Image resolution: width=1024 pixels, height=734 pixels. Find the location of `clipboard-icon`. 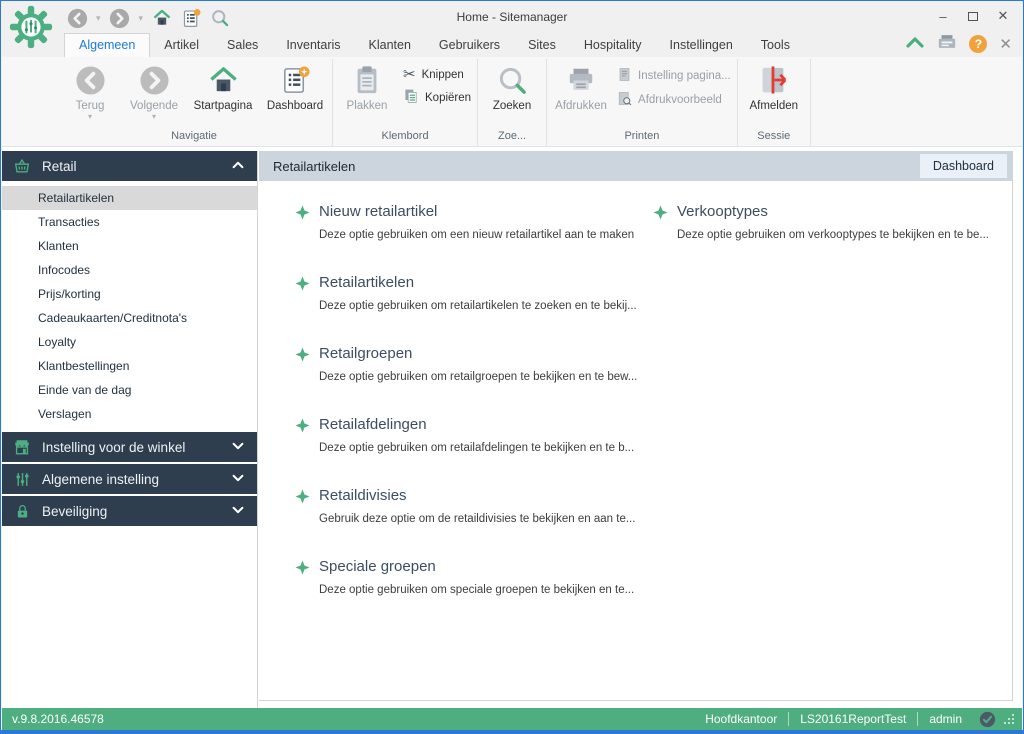

clipboard-icon is located at coordinates (367, 80).